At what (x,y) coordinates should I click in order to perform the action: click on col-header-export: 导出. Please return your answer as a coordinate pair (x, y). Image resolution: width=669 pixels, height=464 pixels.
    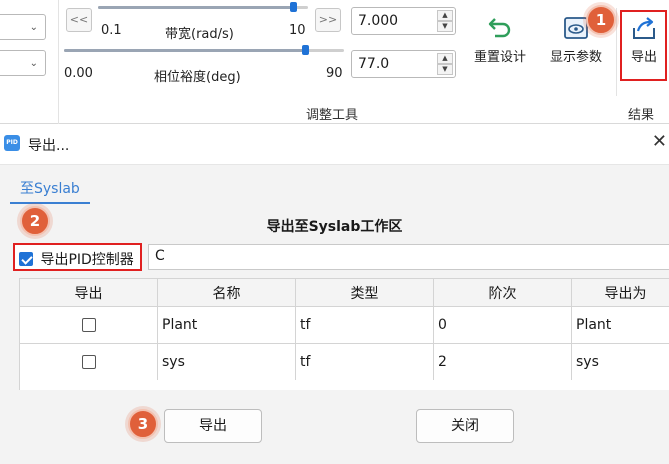
    Looking at the image, I should click on (88, 292).